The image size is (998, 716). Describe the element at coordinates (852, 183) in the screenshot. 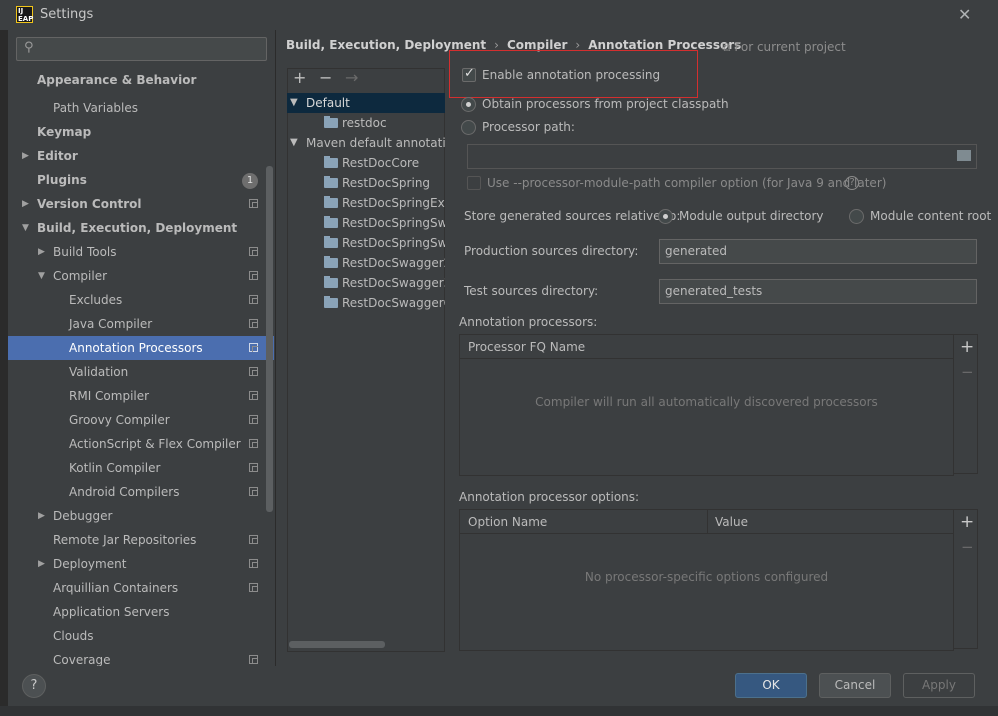

I see `help-icon: ?` at that location.